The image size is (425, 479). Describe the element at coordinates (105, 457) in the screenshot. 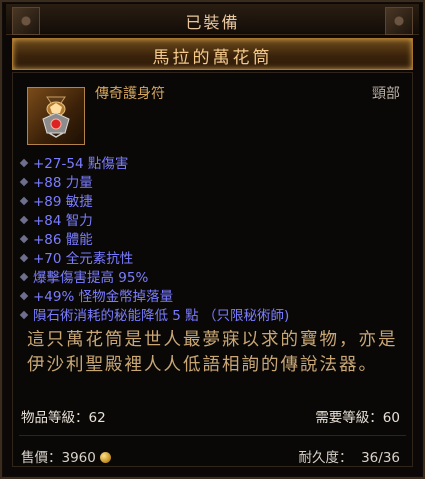

I see `gold-coin-icon` at that location.